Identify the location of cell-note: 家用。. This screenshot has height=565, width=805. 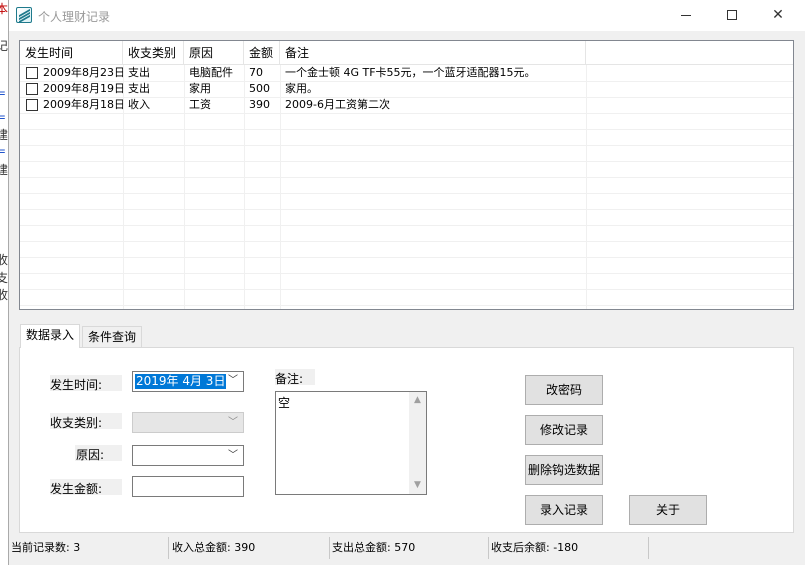
(301, 88).